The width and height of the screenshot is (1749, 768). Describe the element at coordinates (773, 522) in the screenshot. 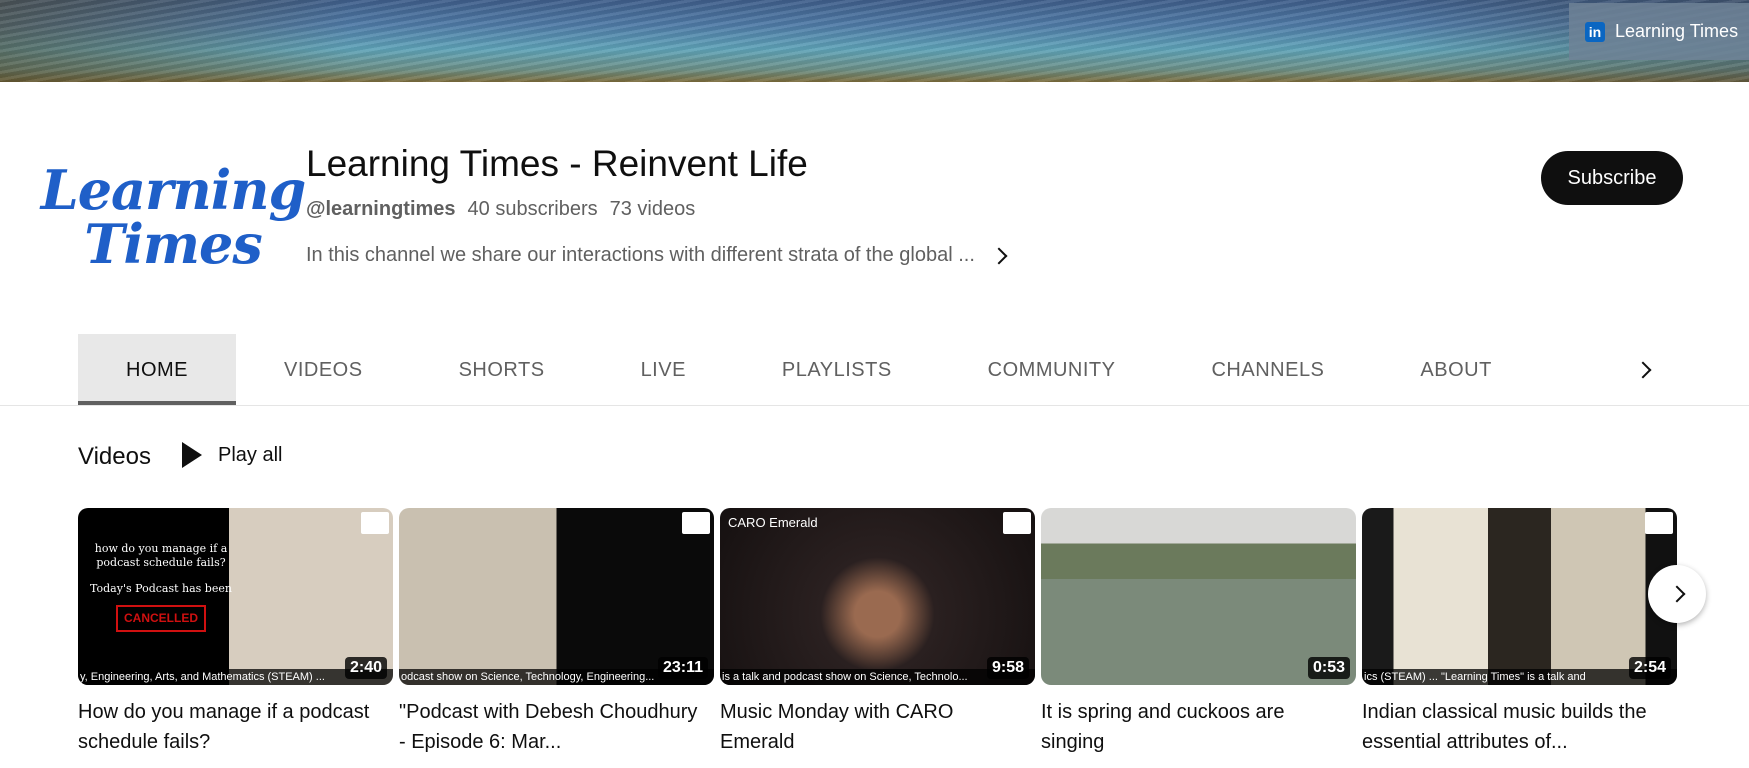

I see `thumbnail-label: CARO Emerald` at that location.